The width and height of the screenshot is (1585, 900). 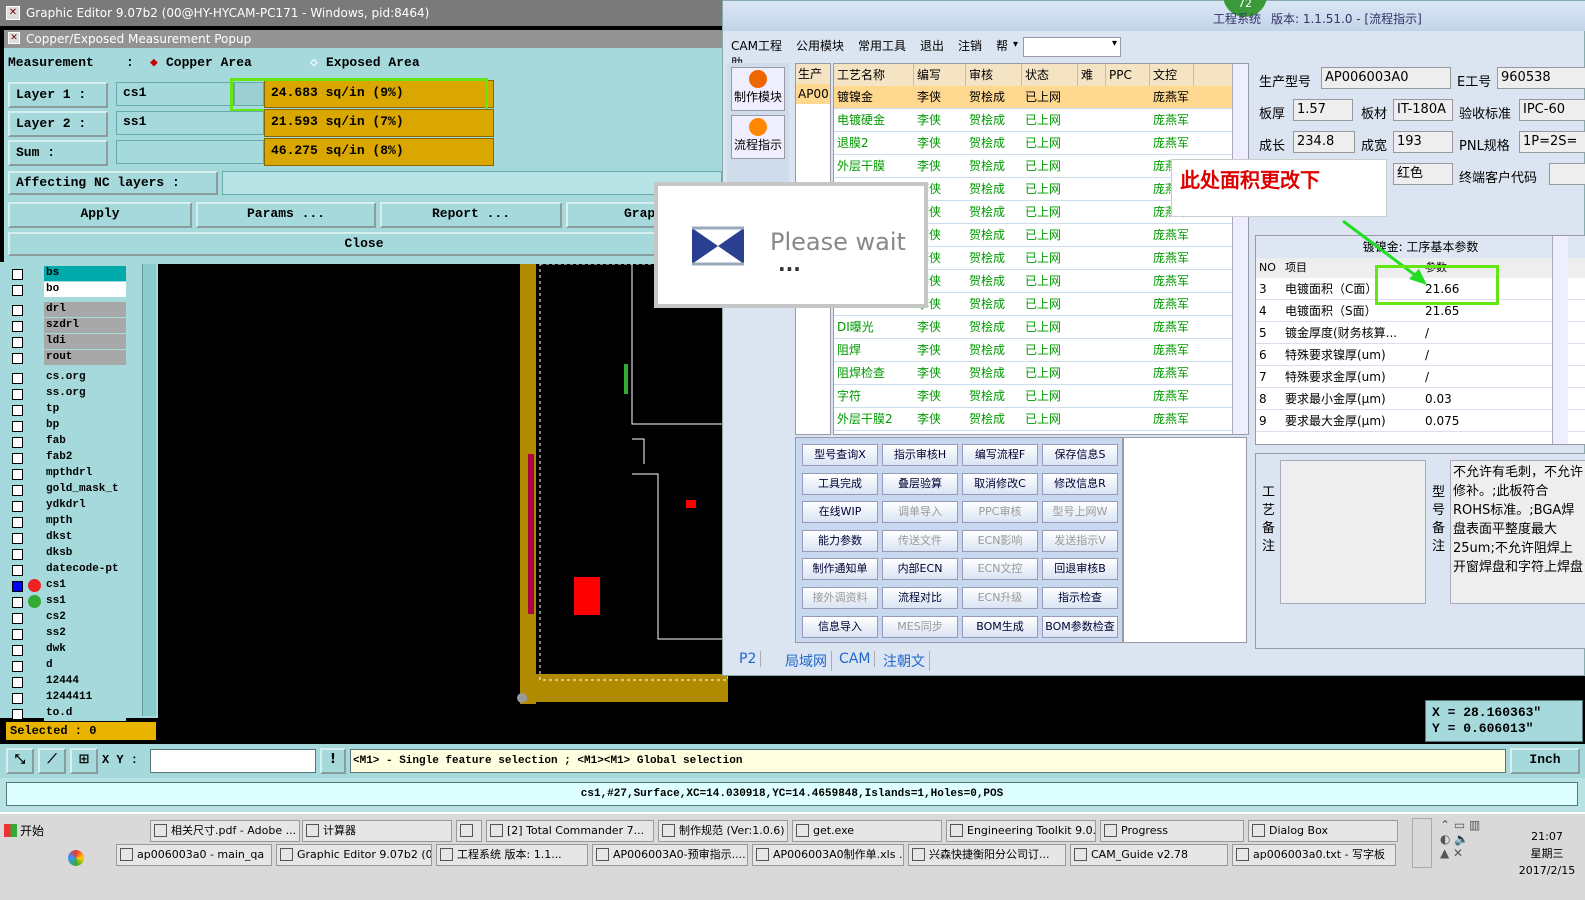 What do you see at coordinates (806, 661) in the screenshot?
I see `cam-tab: 局域网` at bounding box center [806, 661].